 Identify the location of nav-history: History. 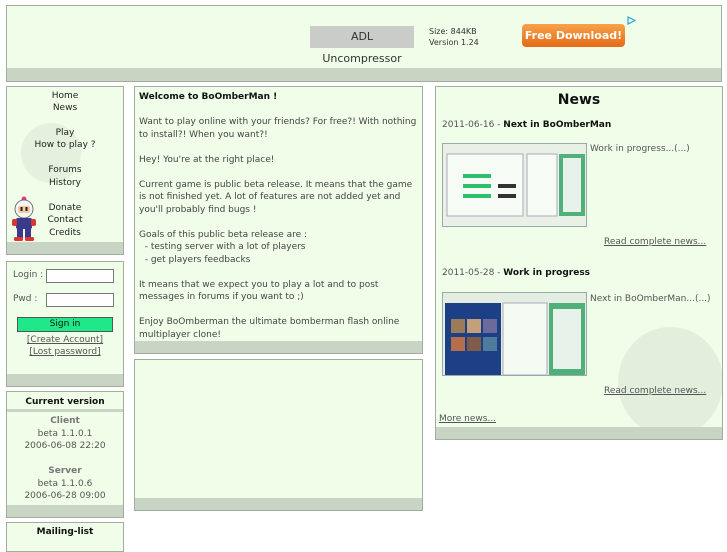
(65, 183).